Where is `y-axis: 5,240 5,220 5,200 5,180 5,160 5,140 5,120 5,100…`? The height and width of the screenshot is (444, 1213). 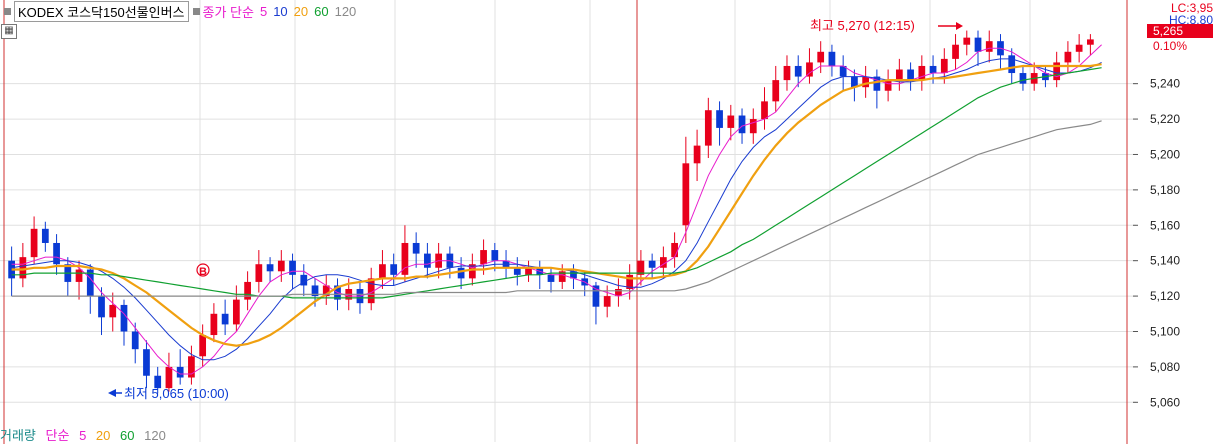
y-axis: 5,240 5,220 5,200 5,180 5,160 5,140 5,120 5,100… is located at coordinates (1156, 243).